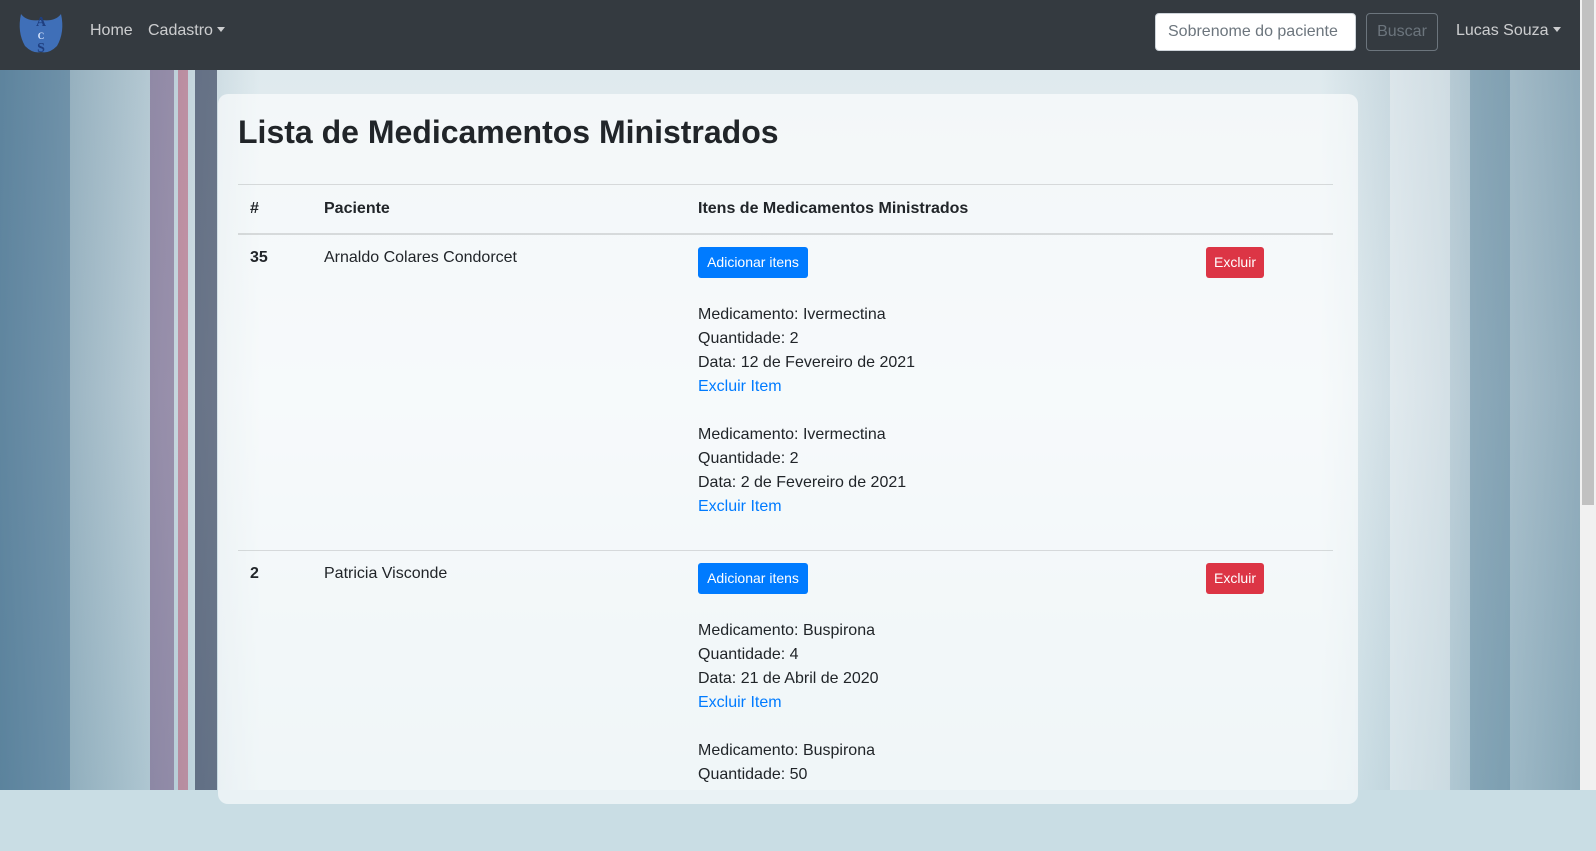 This screenshot has width=1596, height=851. What do you see at coordinates (259, 257) in the screenshot?
I see `row-id: 35` at bounding box center [259, 257].